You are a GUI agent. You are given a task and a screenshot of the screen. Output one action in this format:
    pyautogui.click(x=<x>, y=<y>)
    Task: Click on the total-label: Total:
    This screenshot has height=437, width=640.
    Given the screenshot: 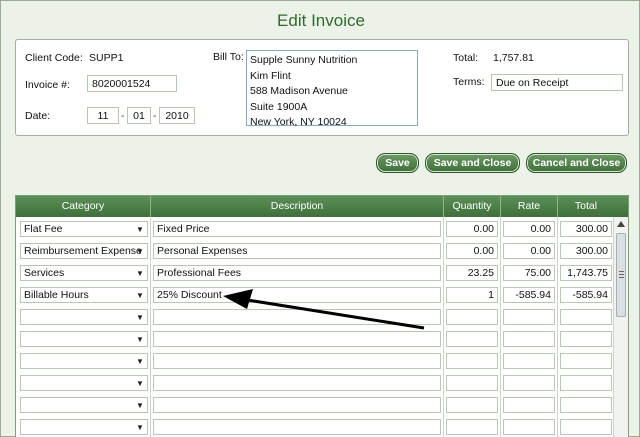 What is the action you would take?
    pyautogui.click(x=466, y=58)
    